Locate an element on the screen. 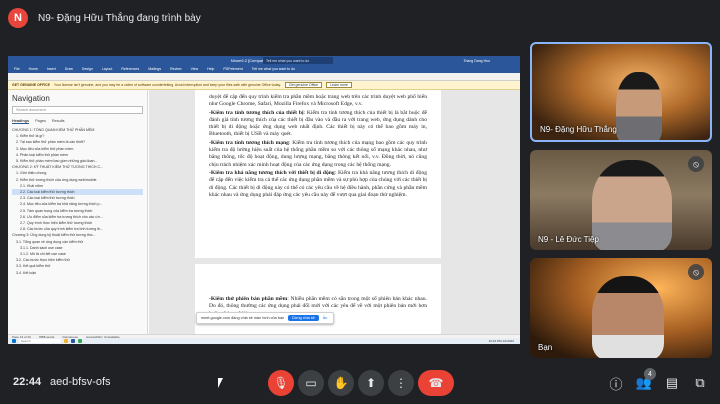 The image size is (720, 404). word-menu-item: View is located at coordinates (195, 69).